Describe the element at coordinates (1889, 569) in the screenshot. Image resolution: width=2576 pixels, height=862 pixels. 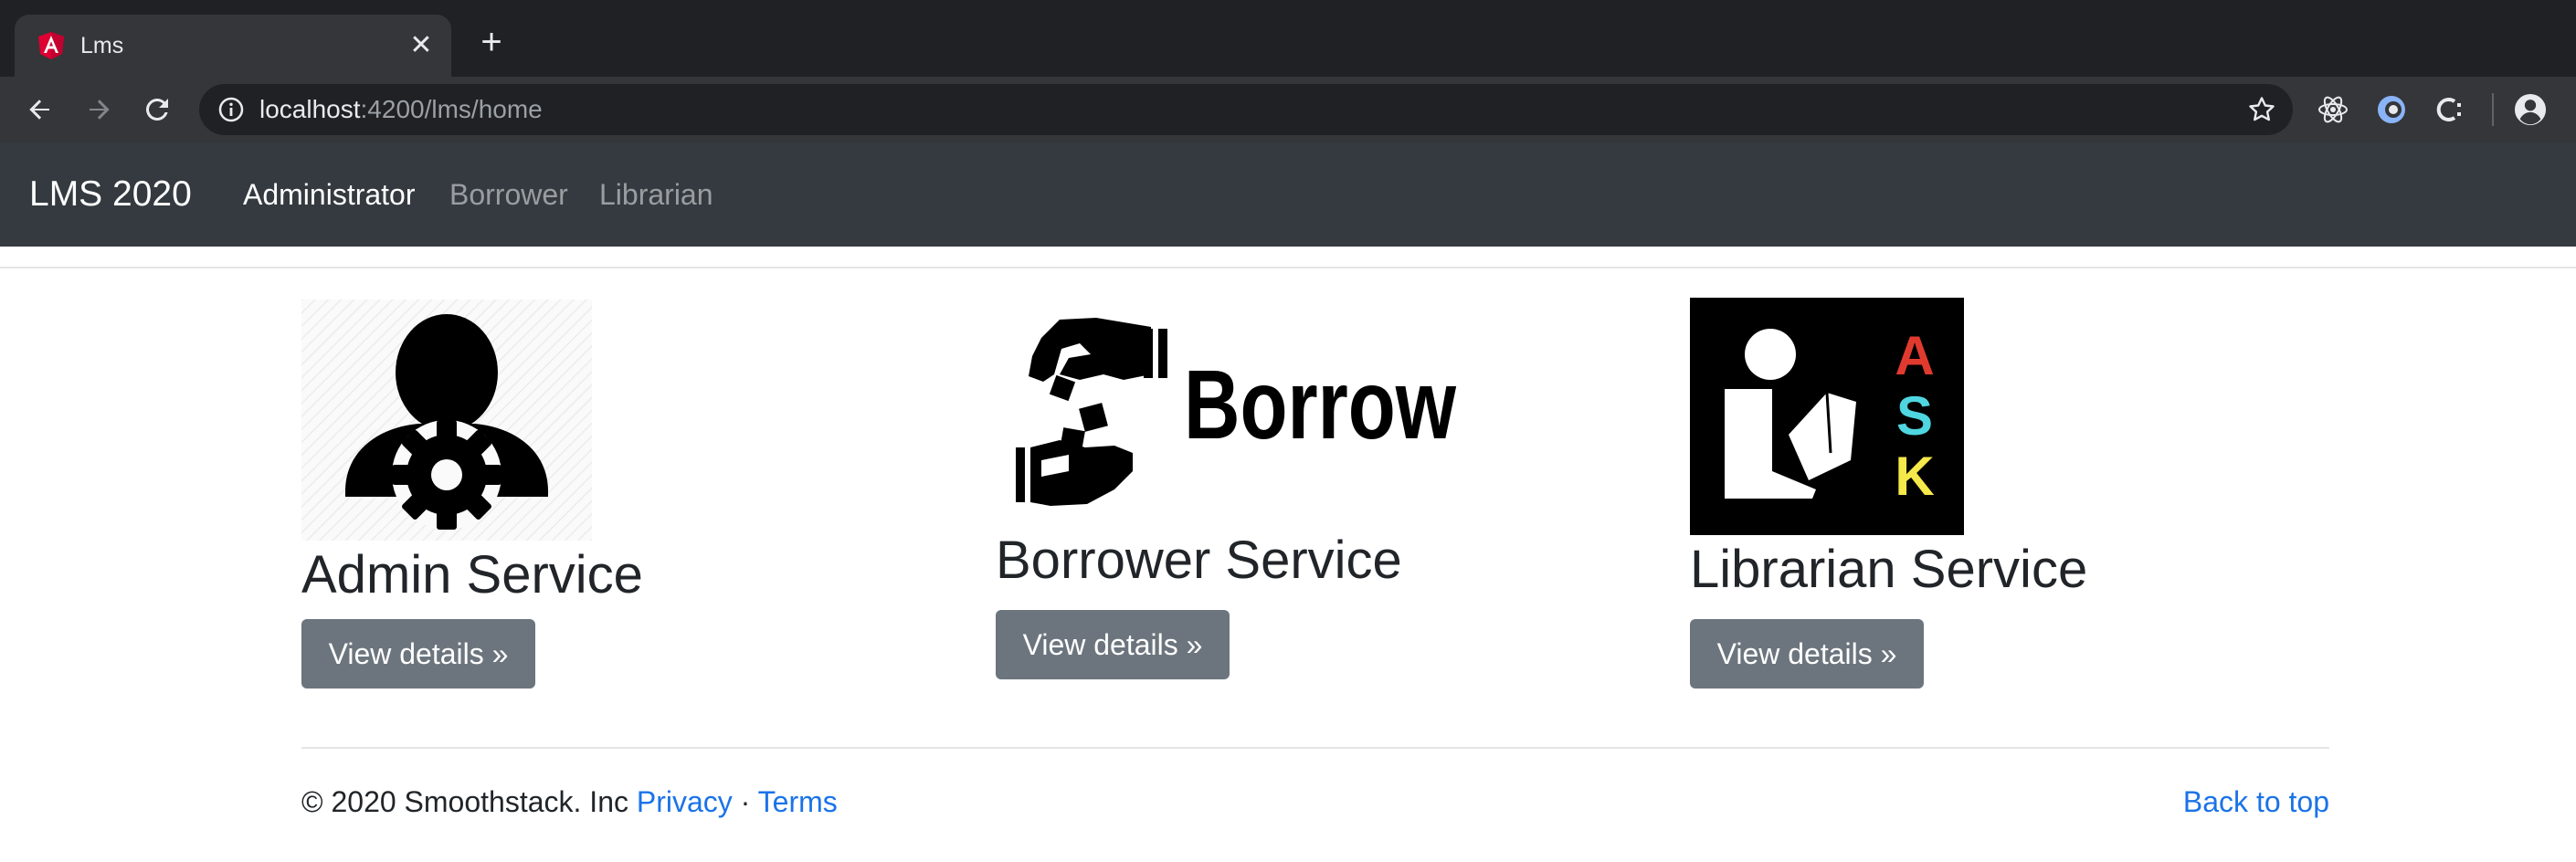
I see `librarian-service-title: Librarian Service` at that location.